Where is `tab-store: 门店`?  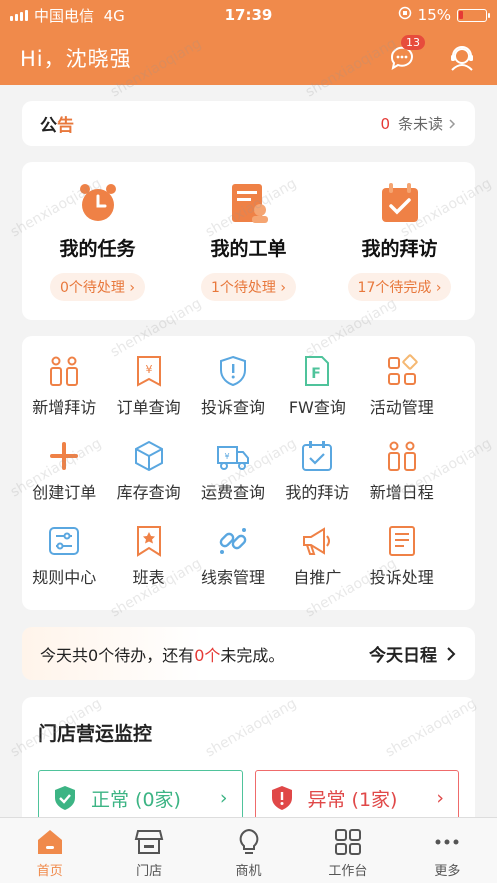 tab-store: 门店 is located at coordinates (148, 850).